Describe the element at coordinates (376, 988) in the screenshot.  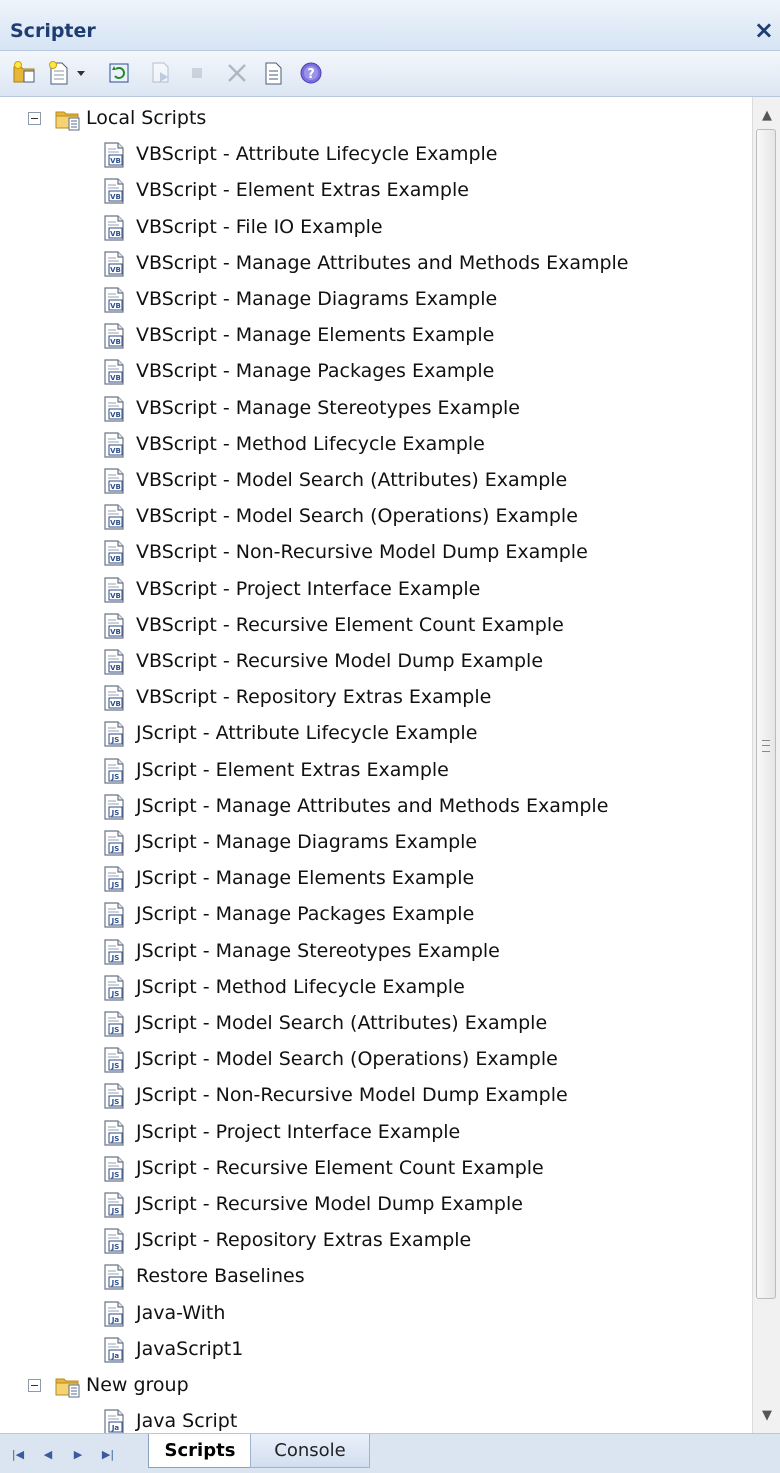
I see `script-item: JS JScript - Method Lifecycle Example` at that location.